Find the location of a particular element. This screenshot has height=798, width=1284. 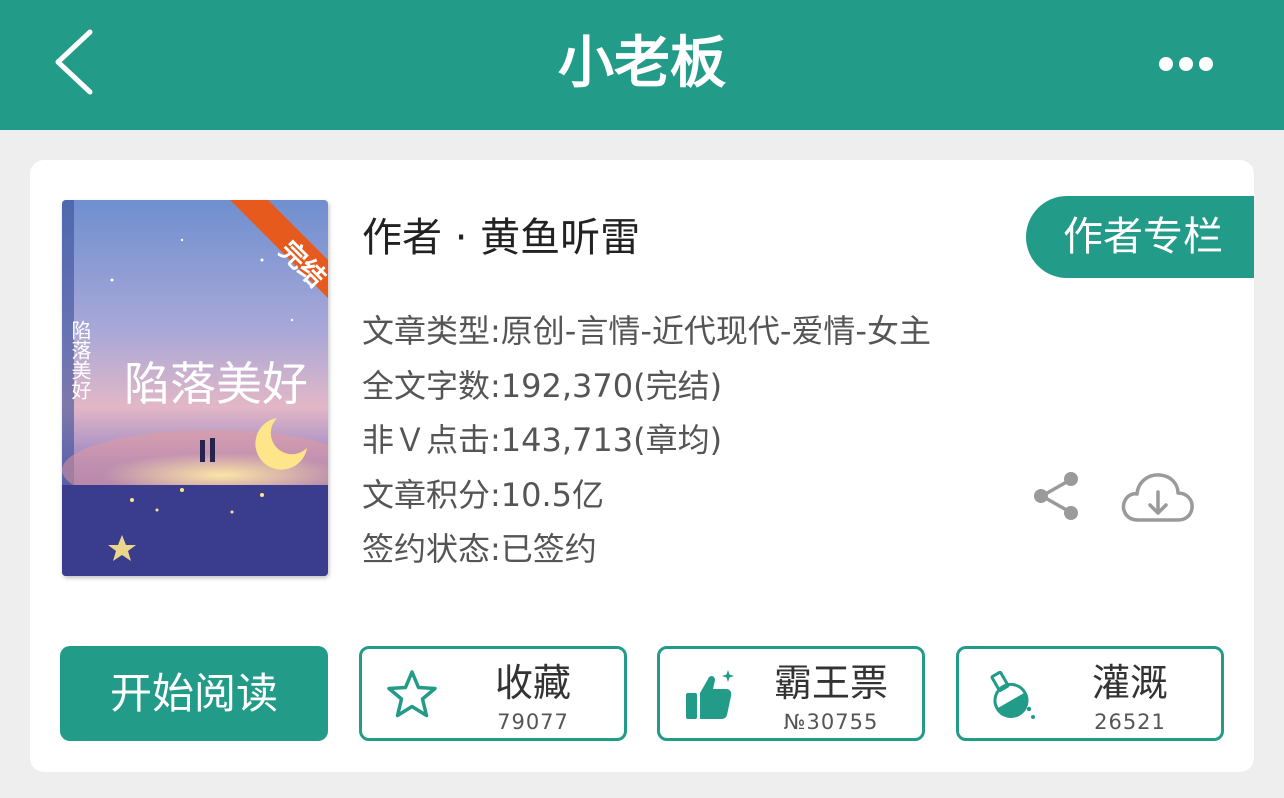

favorite-count: 79077 is located at coordinates (533, 722).